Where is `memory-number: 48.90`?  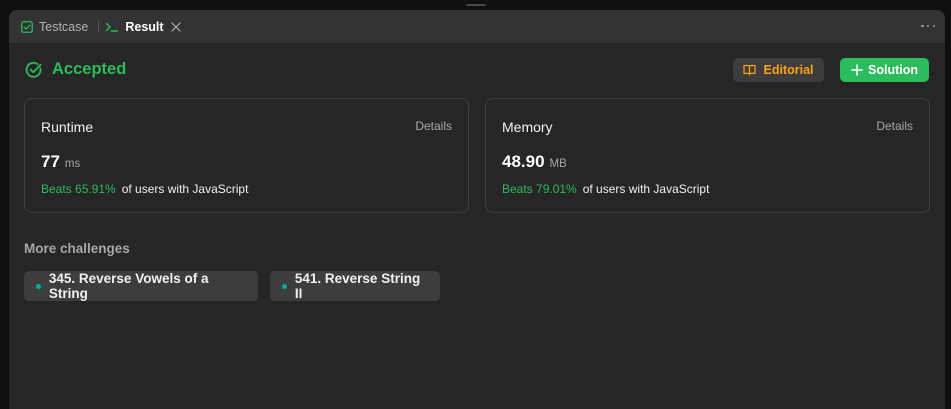
memory-number: 48.90 is located at coordinates (523, 161).